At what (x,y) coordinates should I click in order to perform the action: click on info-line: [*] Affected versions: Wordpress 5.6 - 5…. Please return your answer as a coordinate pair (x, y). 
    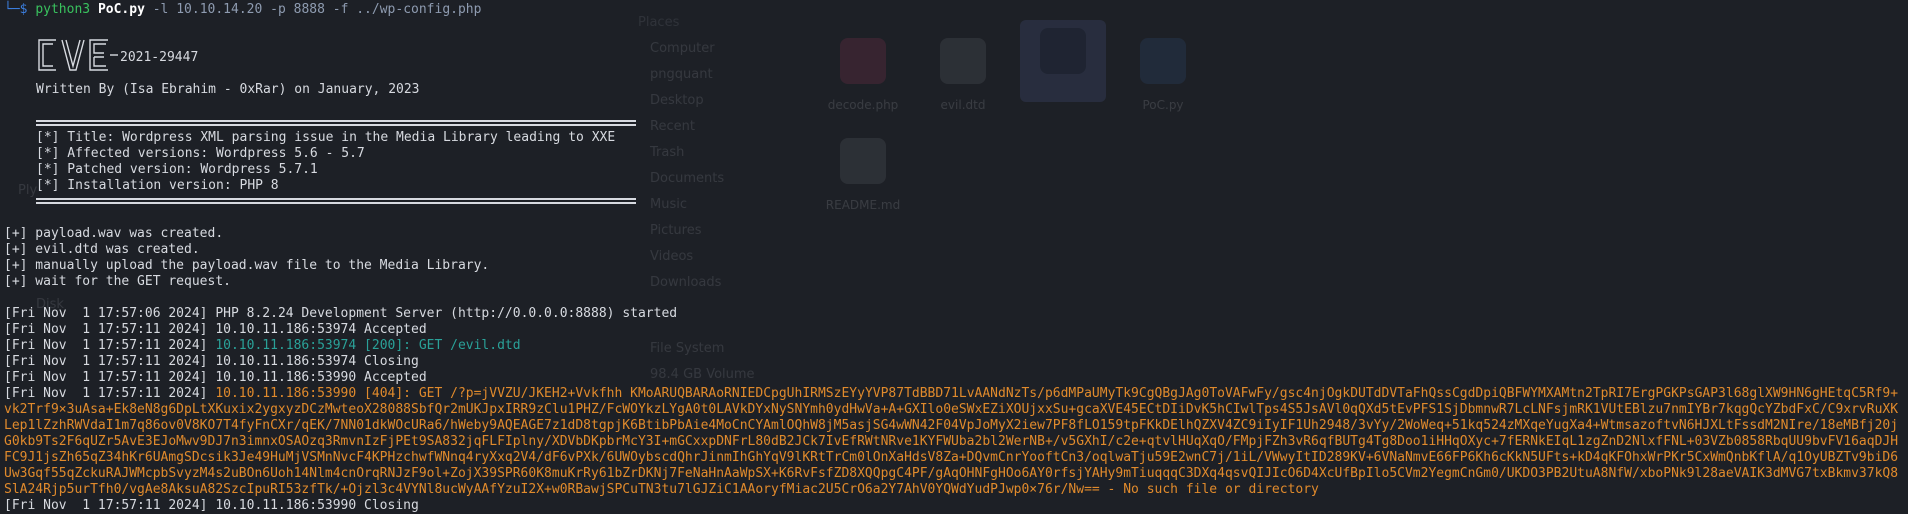
    Looking at the image, I should click on (200, 153).